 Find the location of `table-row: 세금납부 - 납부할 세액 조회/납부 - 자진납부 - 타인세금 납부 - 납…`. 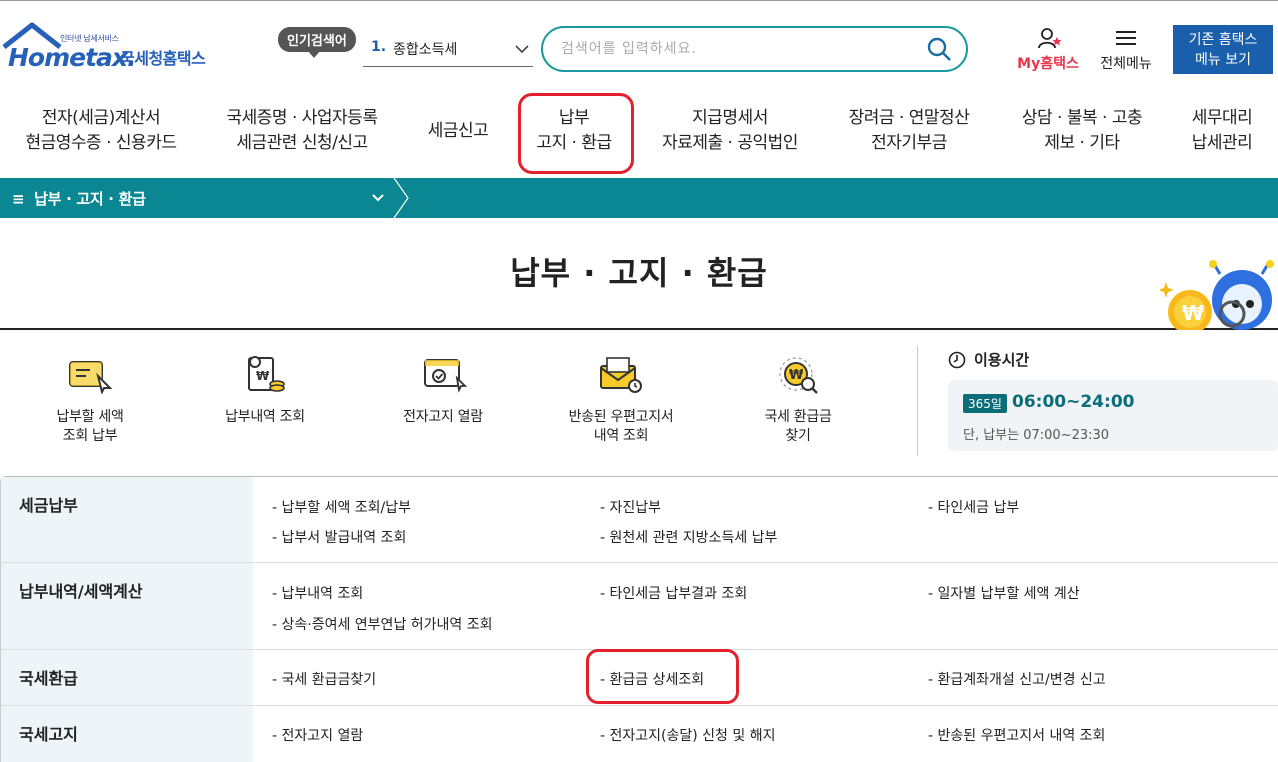

table-row: 세금납부 - 납부할 세액 조회/납부 - 자진납부 - 타인세금 납부 - 납… is located at coordinates (639, 520).